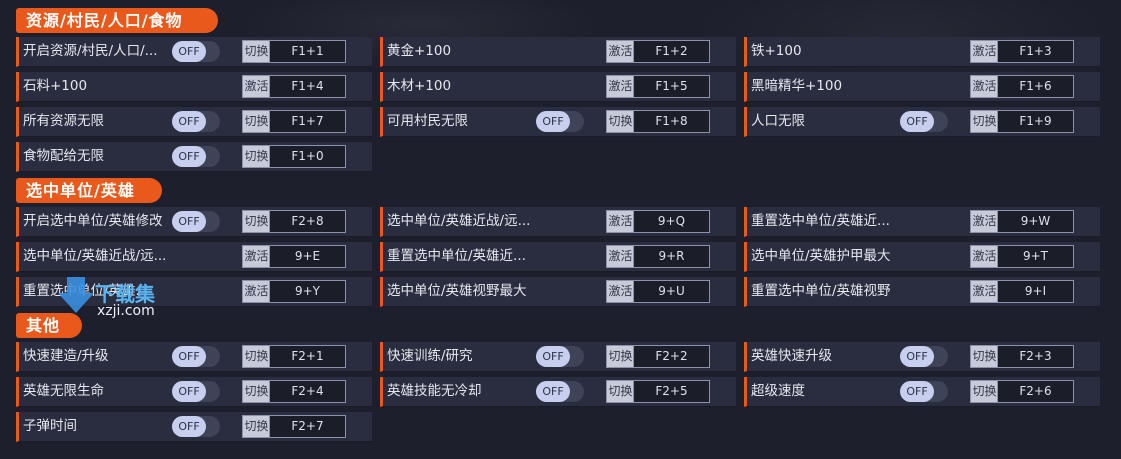 Image resolution: width=1121 pixels, height=459 pixels. Describe the element at coordinates (797, 86) in the screenshot. I see `cheat-label: 黑暗精华+100` at that location.